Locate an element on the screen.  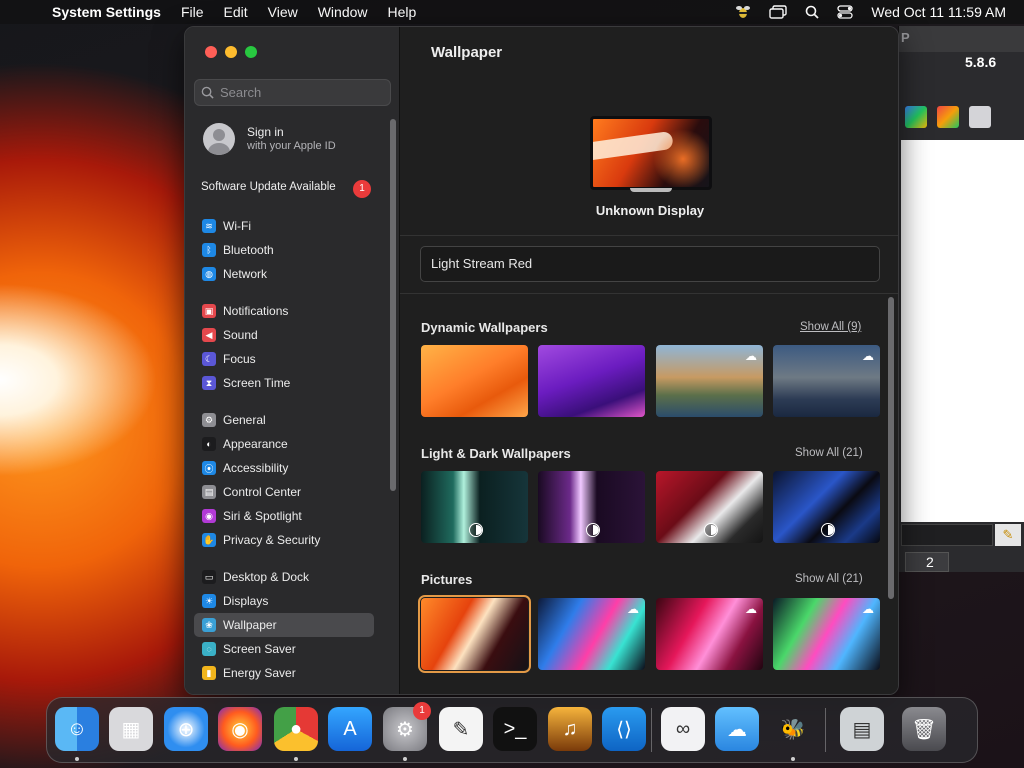
siri-icon: ◉ is located at coordinates (209, 516).